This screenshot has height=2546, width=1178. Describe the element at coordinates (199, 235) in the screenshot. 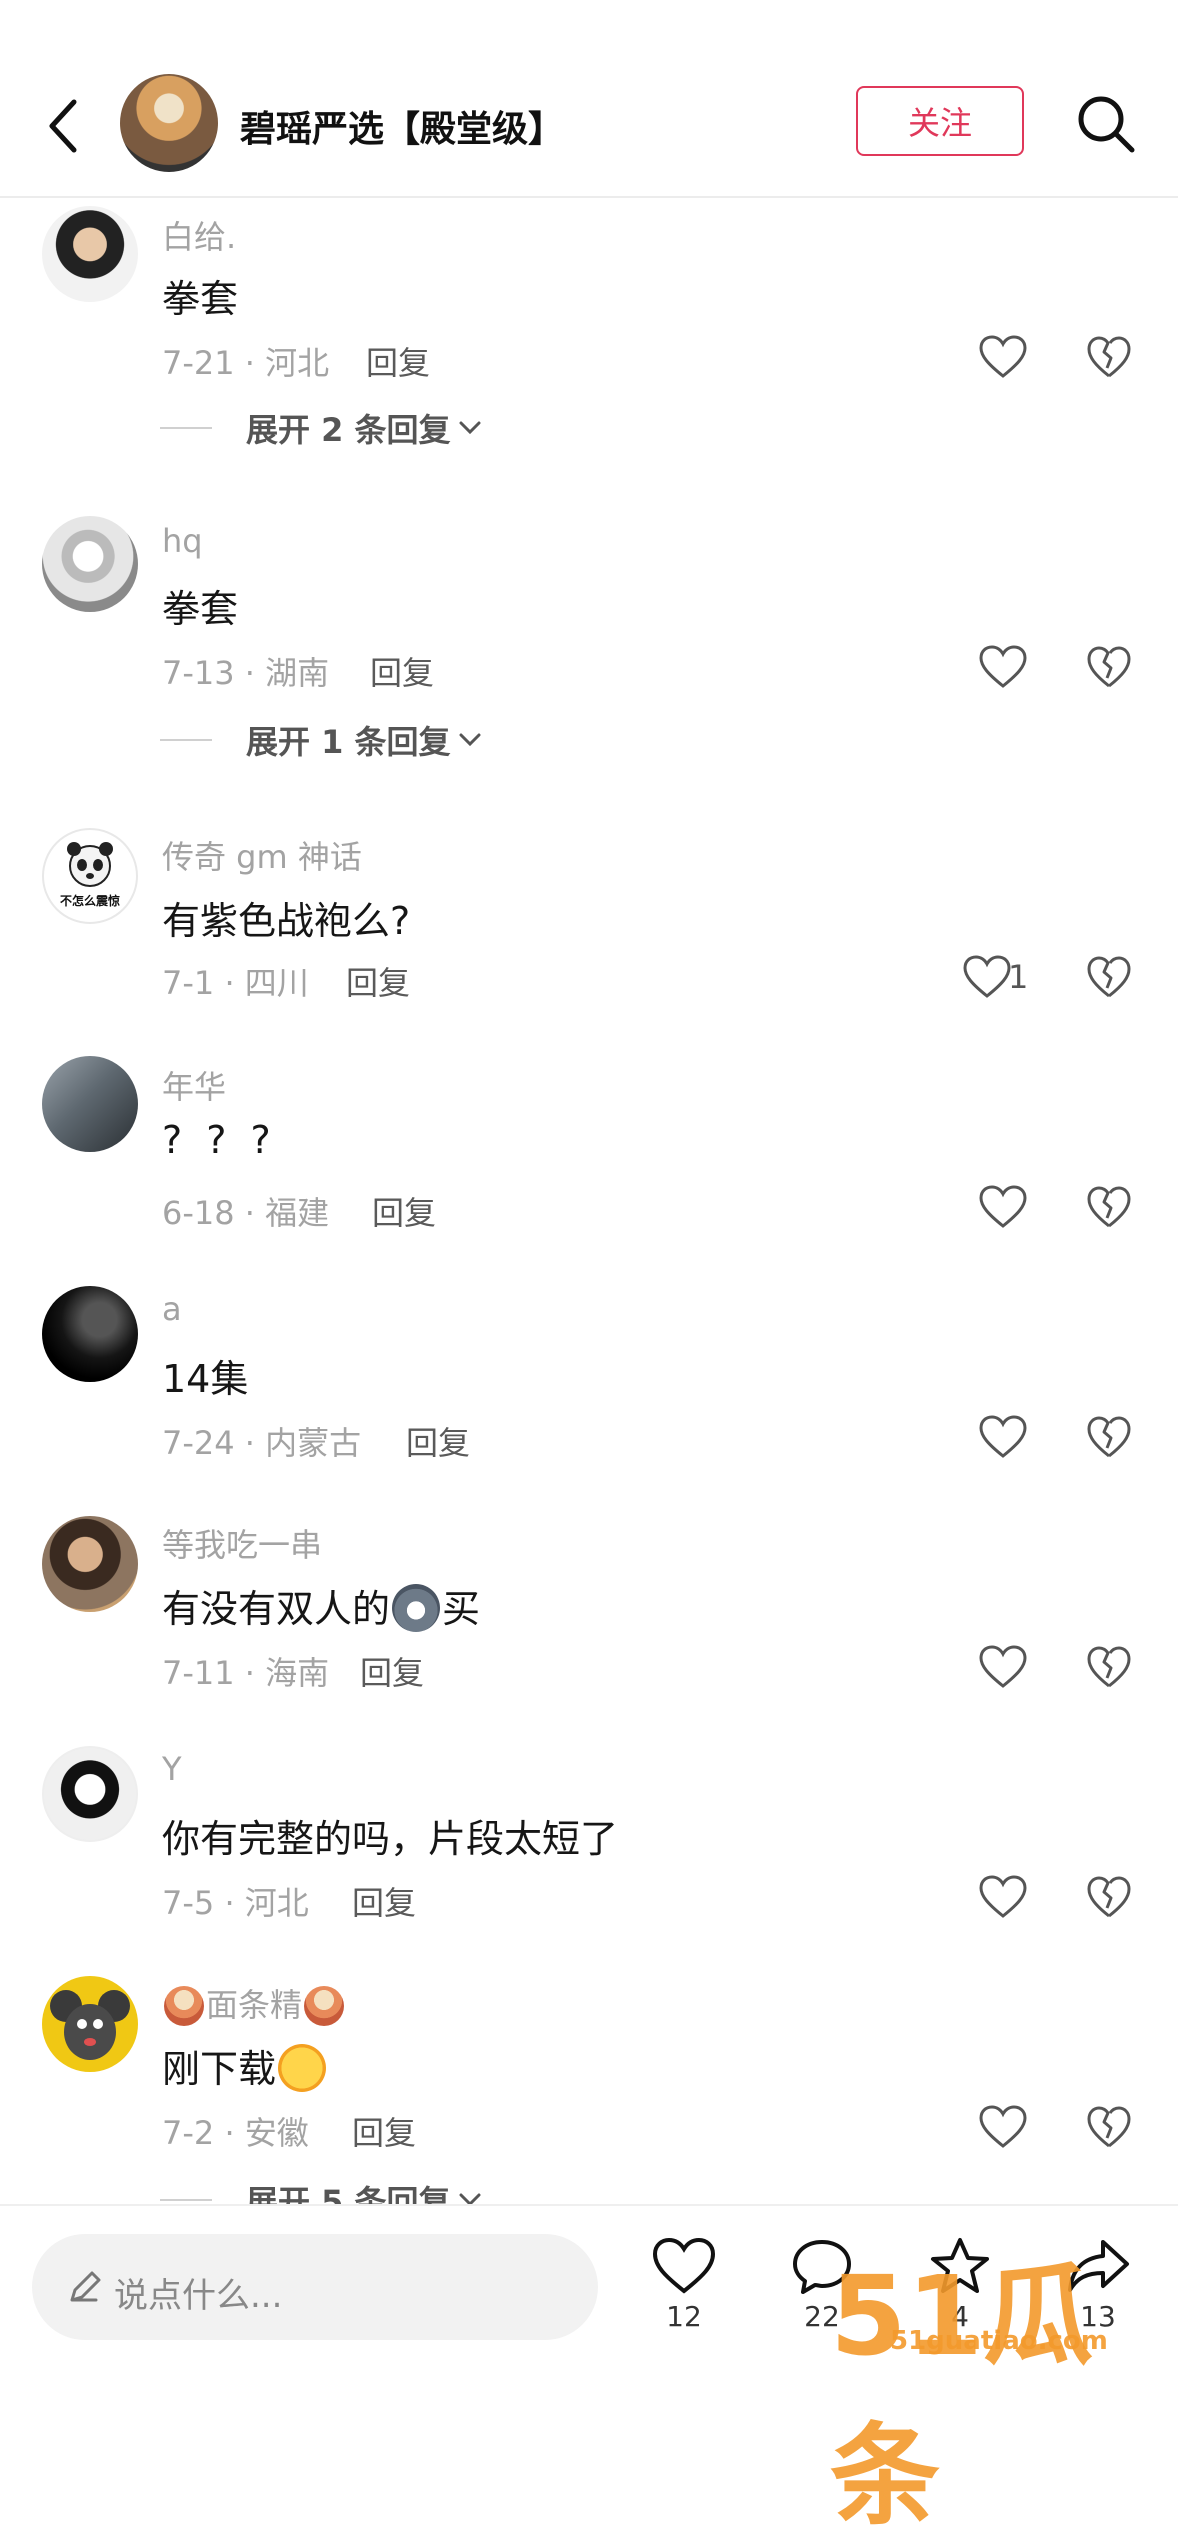

I see `comment-username: 白给.` at that location.